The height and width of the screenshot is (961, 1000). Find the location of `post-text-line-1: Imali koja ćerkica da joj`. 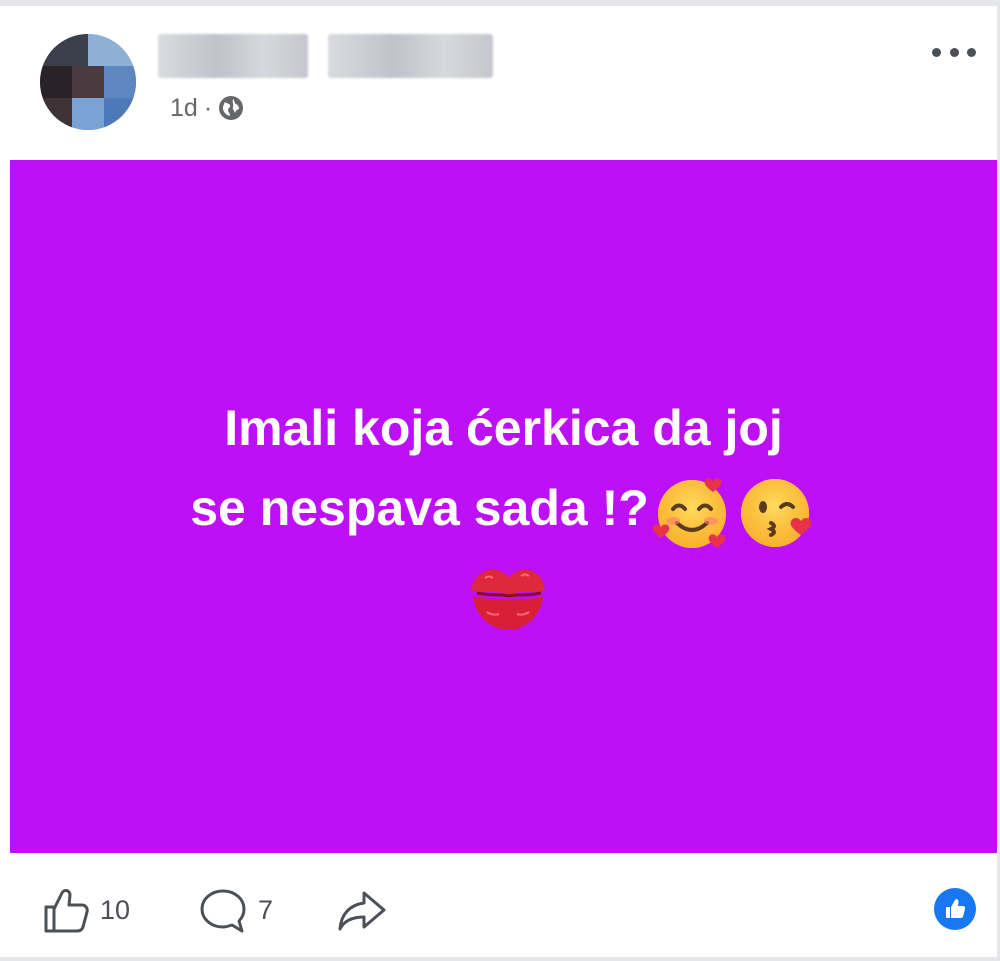

post-text-line-1: Imali koja ćerkica da joj is located at coordinates (503, 428).